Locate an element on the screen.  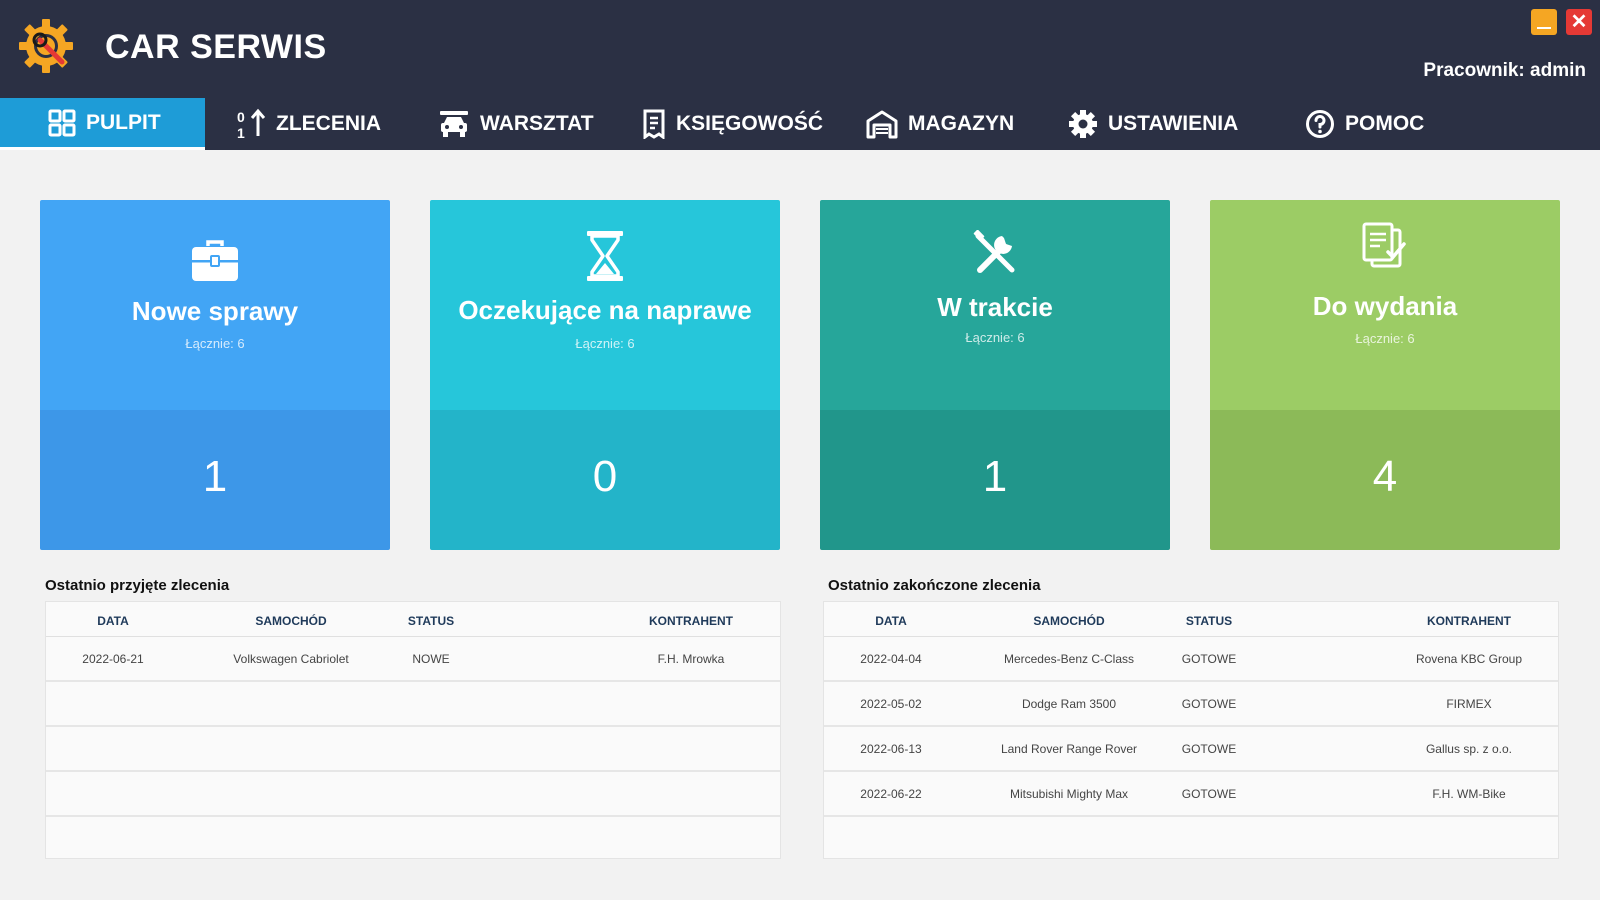
cell-kontrahent: F.H. Mrowka is located at coordinates (691, 659).